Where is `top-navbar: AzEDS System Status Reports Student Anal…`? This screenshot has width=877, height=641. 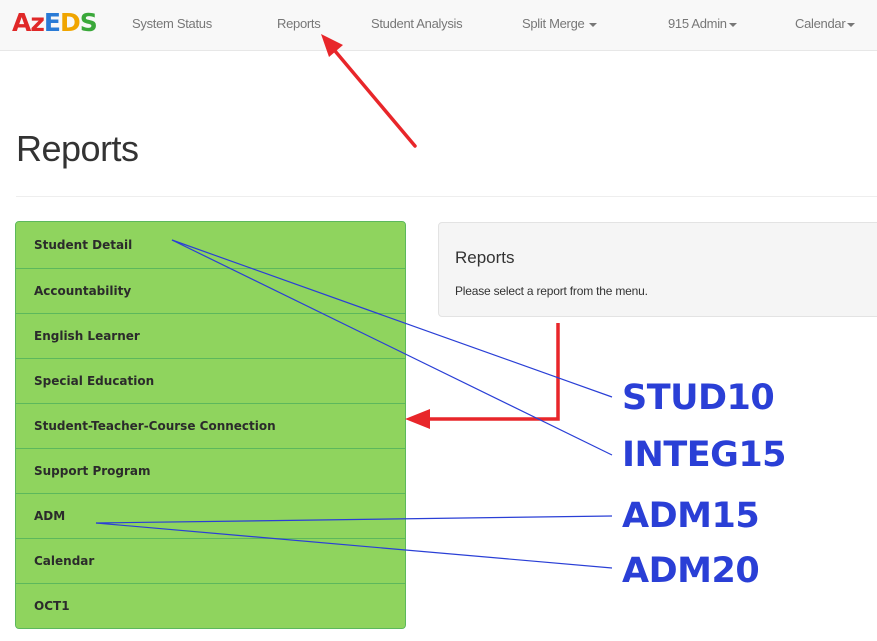
top-navbar: AzEDS System Status Reports Student Anal… is located at coordinates (438, 25).